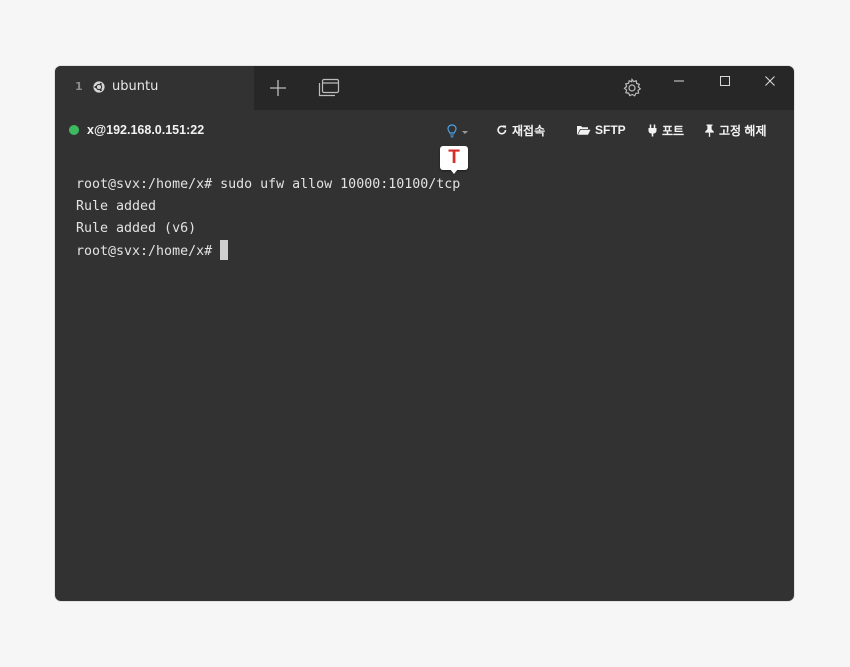 Image resolution: width=850 pixels, height=667 pixels. Describe the element at coordinates (144, 251) in the screenshot. I see `terminal-prompt: root@svx:/home/x#` at that location.